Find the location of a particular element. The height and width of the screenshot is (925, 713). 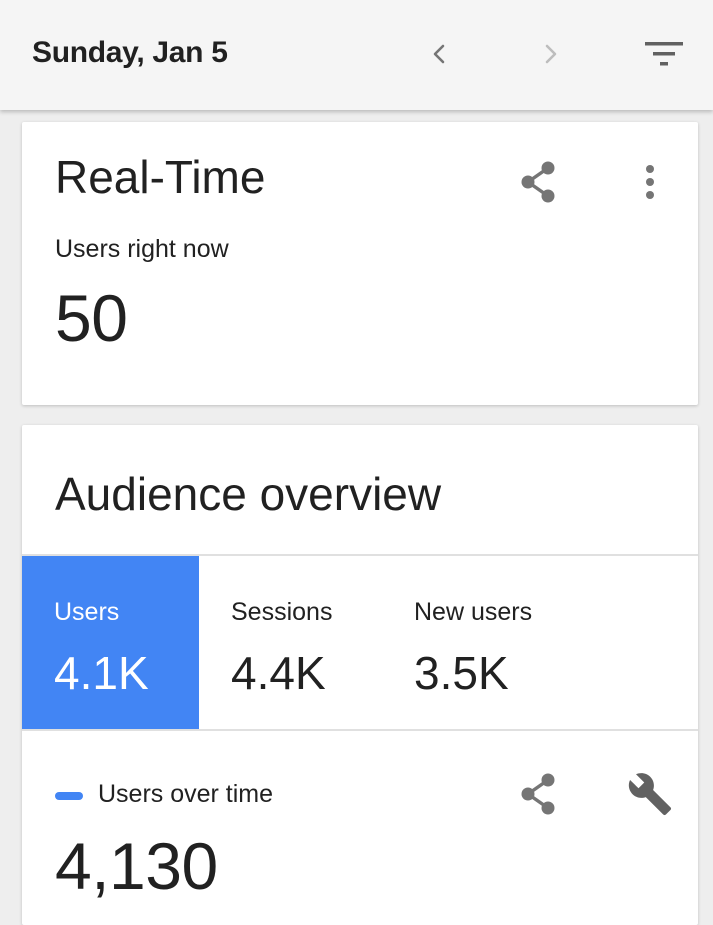

realtime-more-button is located at coordinates (650, 182).